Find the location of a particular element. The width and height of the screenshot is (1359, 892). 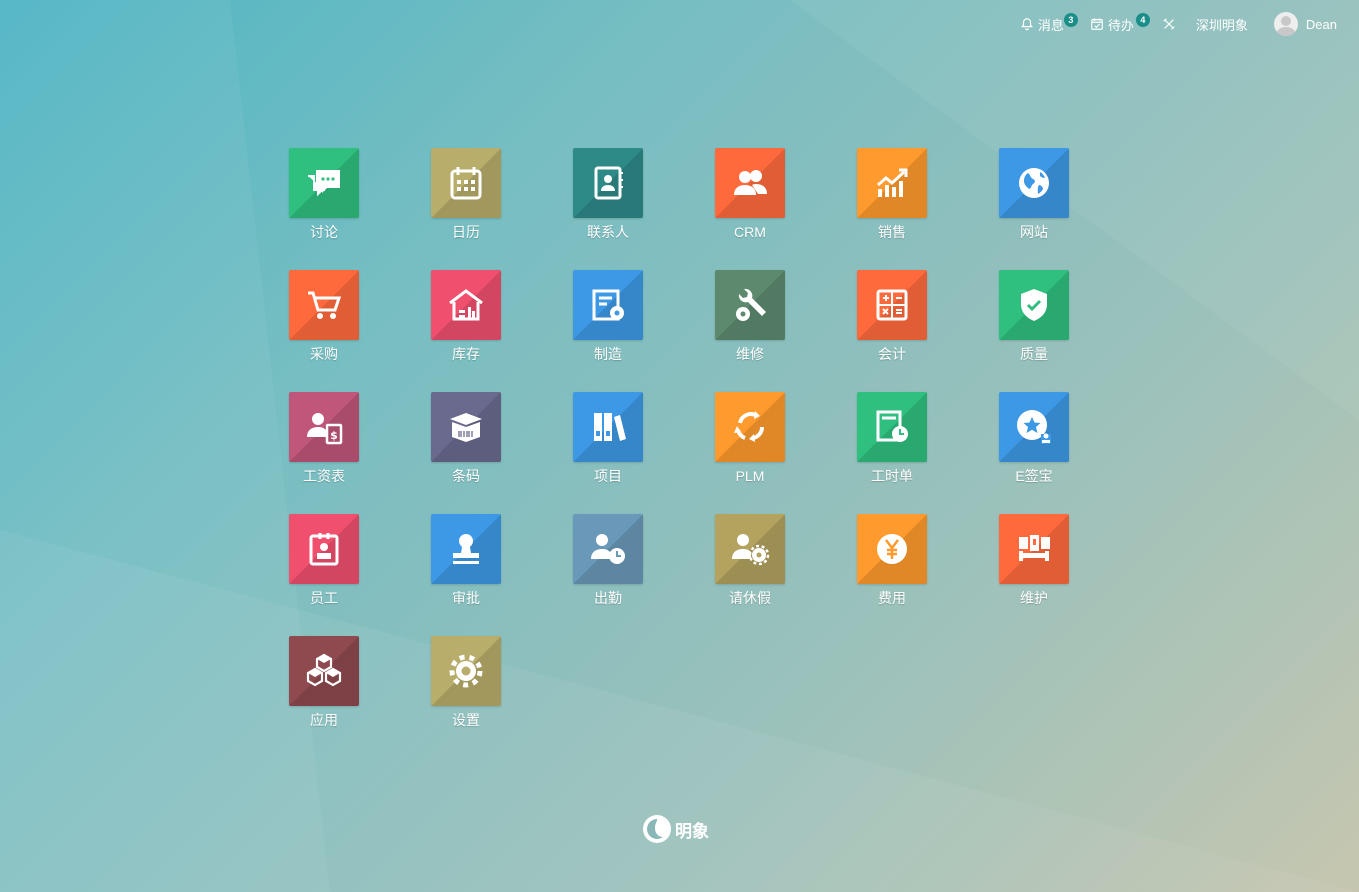

todo-menu: 待办 4 is located at coordinates (1115, 24).